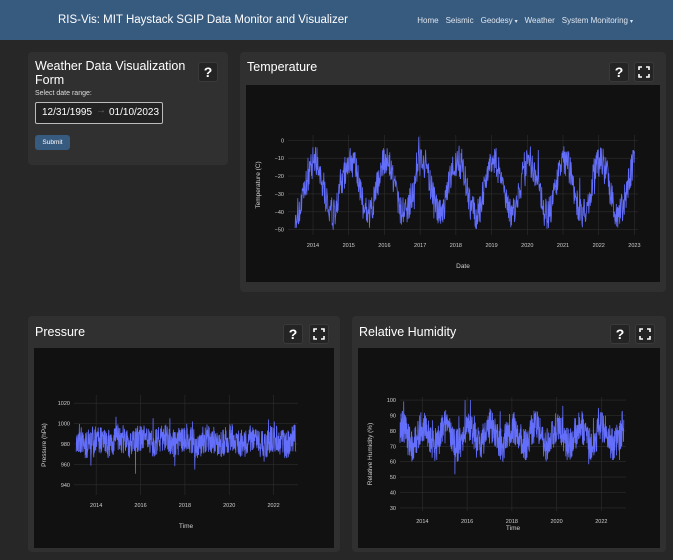 The width and height of the screenshot is (673, 560). What do you see at coordinates (293, 334) in the screenshot?
I see `pressure-help-button: ?` at bounding box center [293, 334].